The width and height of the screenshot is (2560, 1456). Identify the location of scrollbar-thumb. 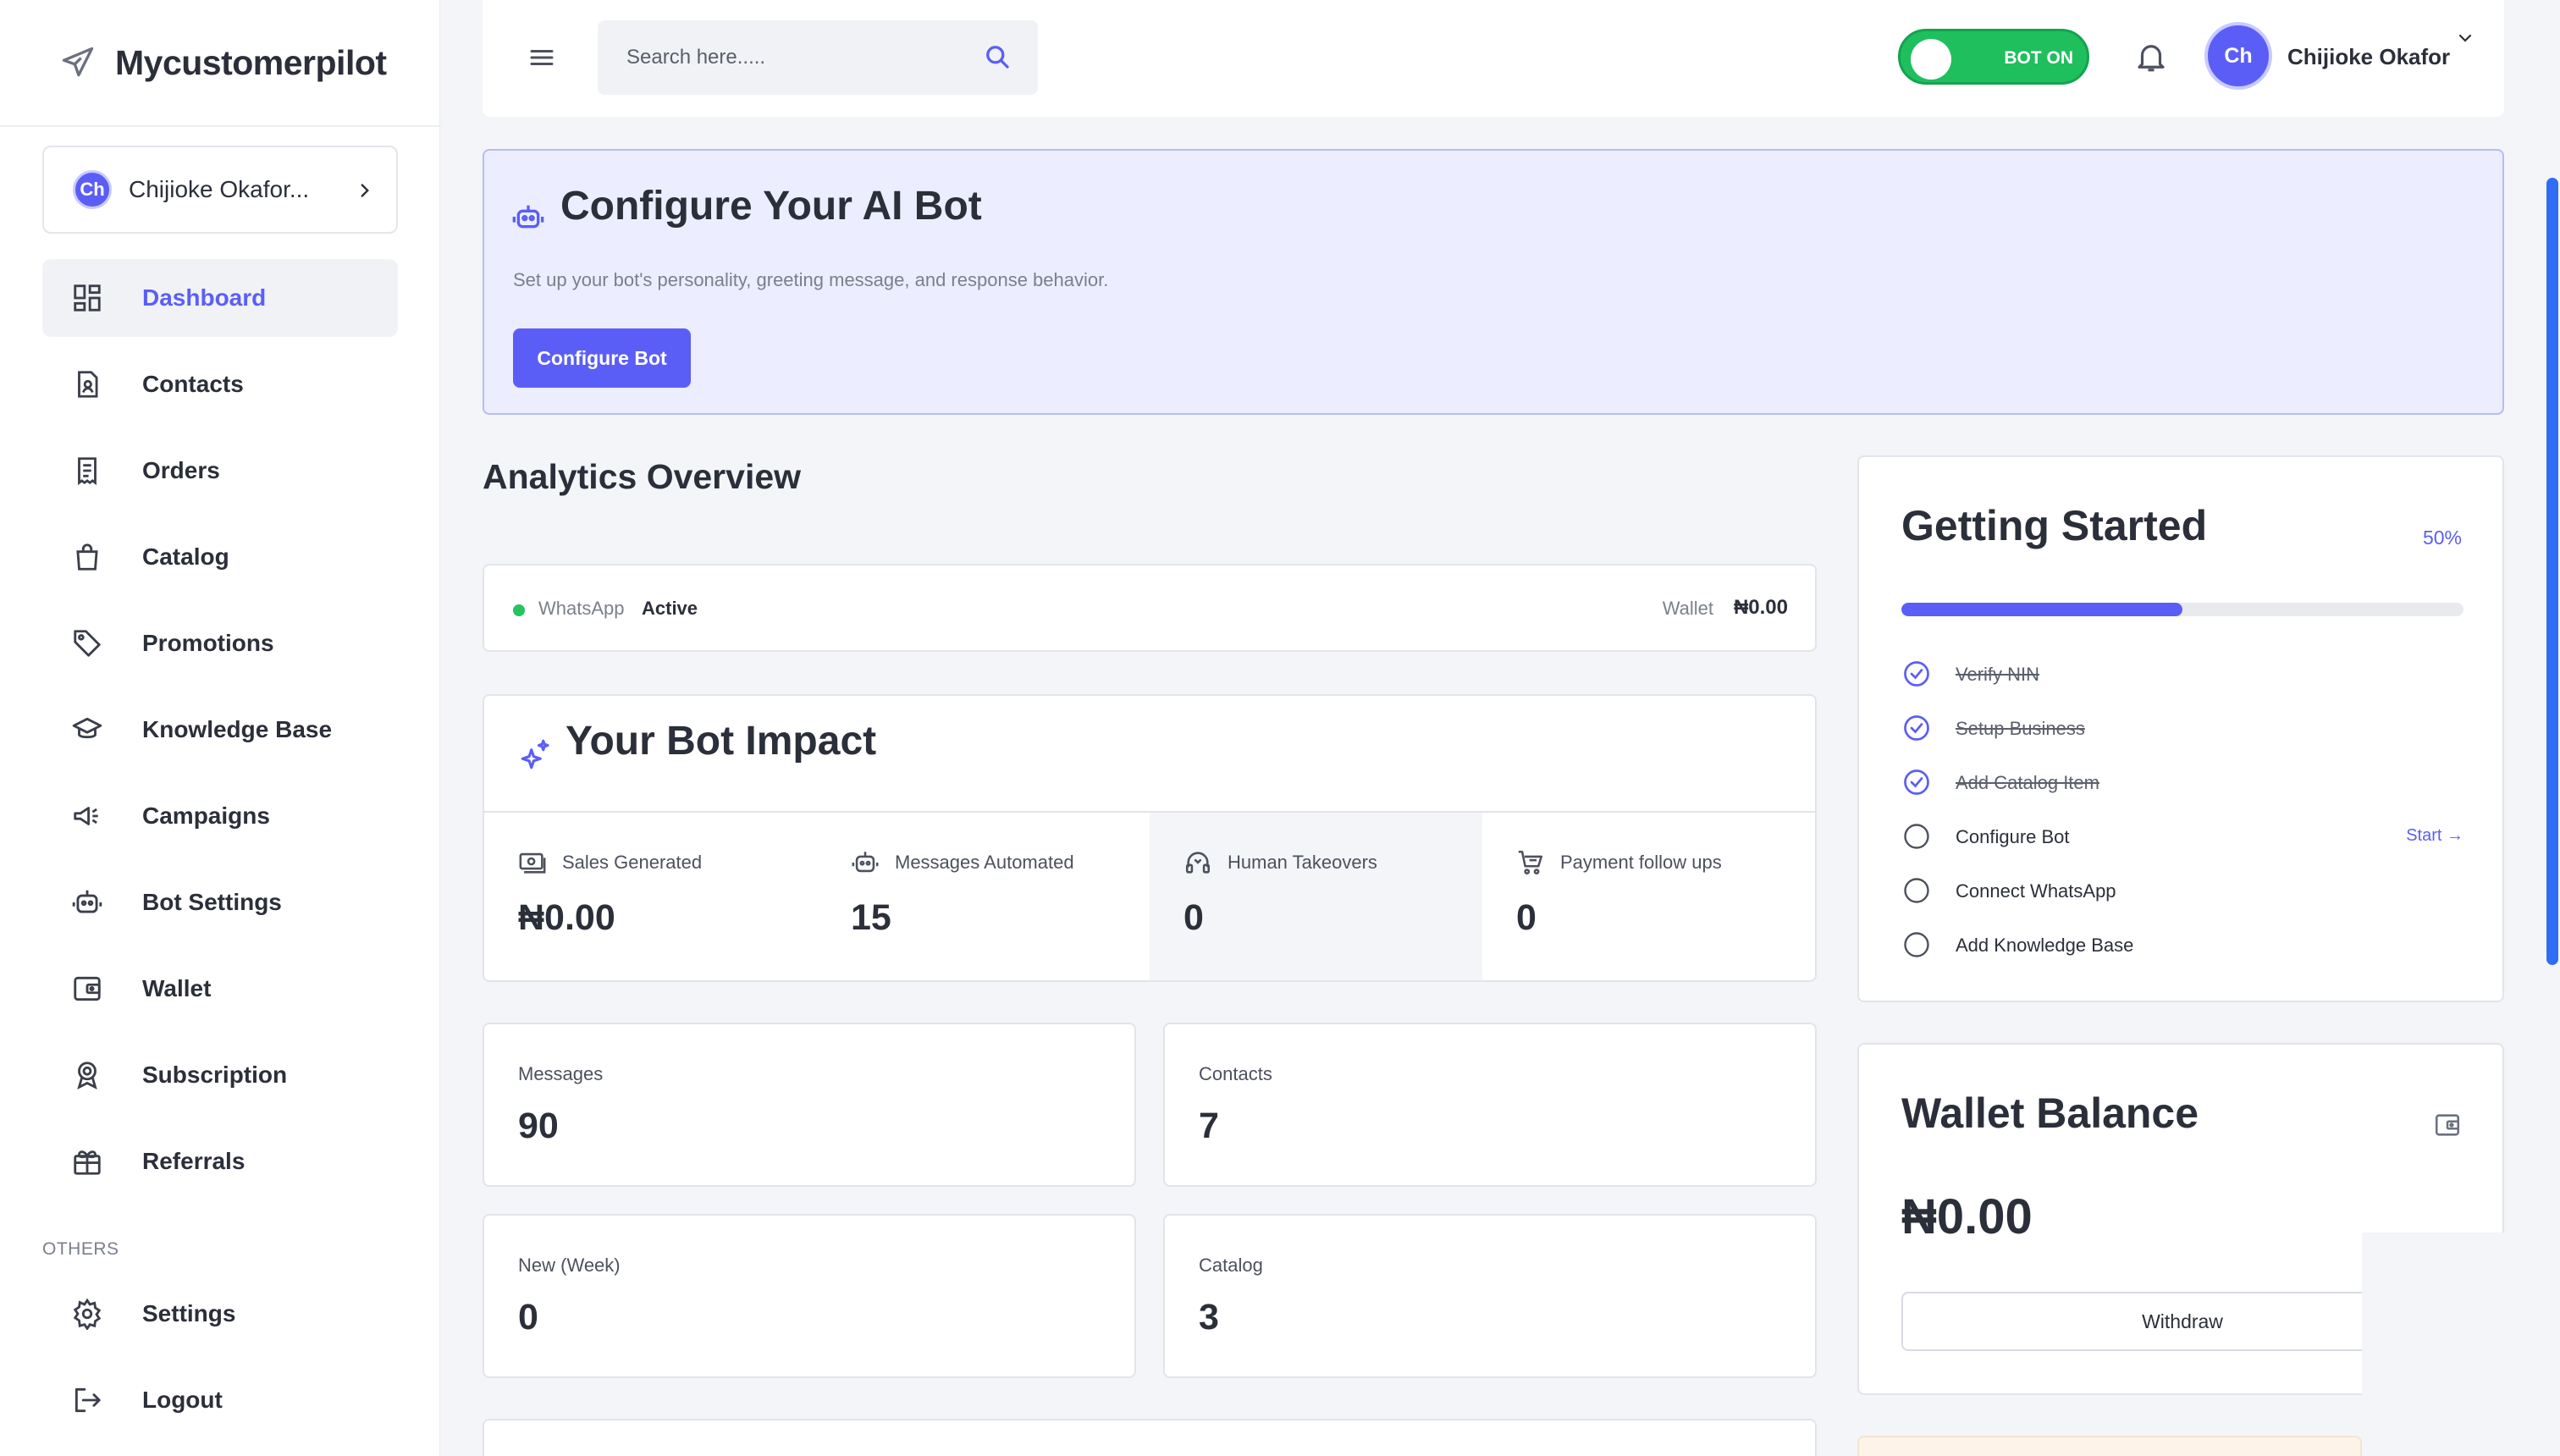
(2552, 571).